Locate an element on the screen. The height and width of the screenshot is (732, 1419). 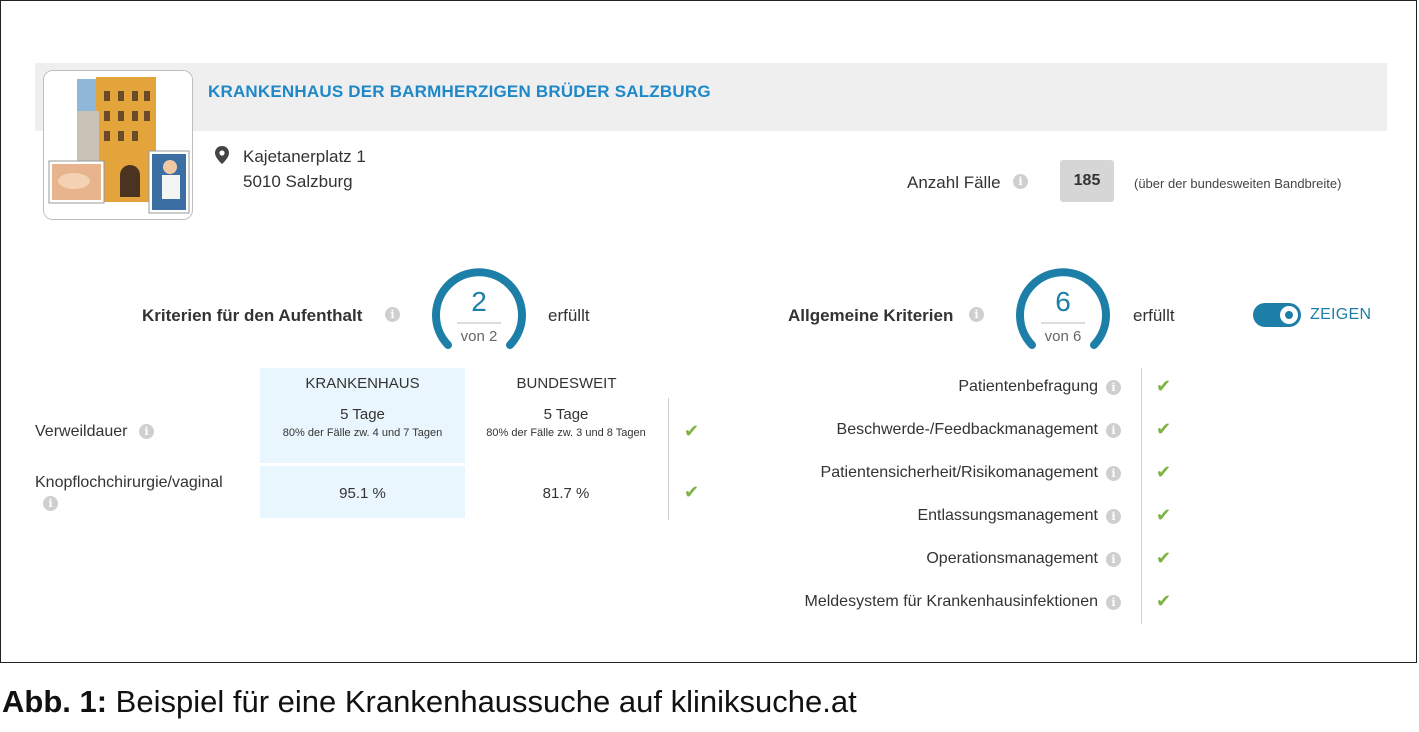
cases-label: Anzahl Fälle is located at coordinates (954, 182).